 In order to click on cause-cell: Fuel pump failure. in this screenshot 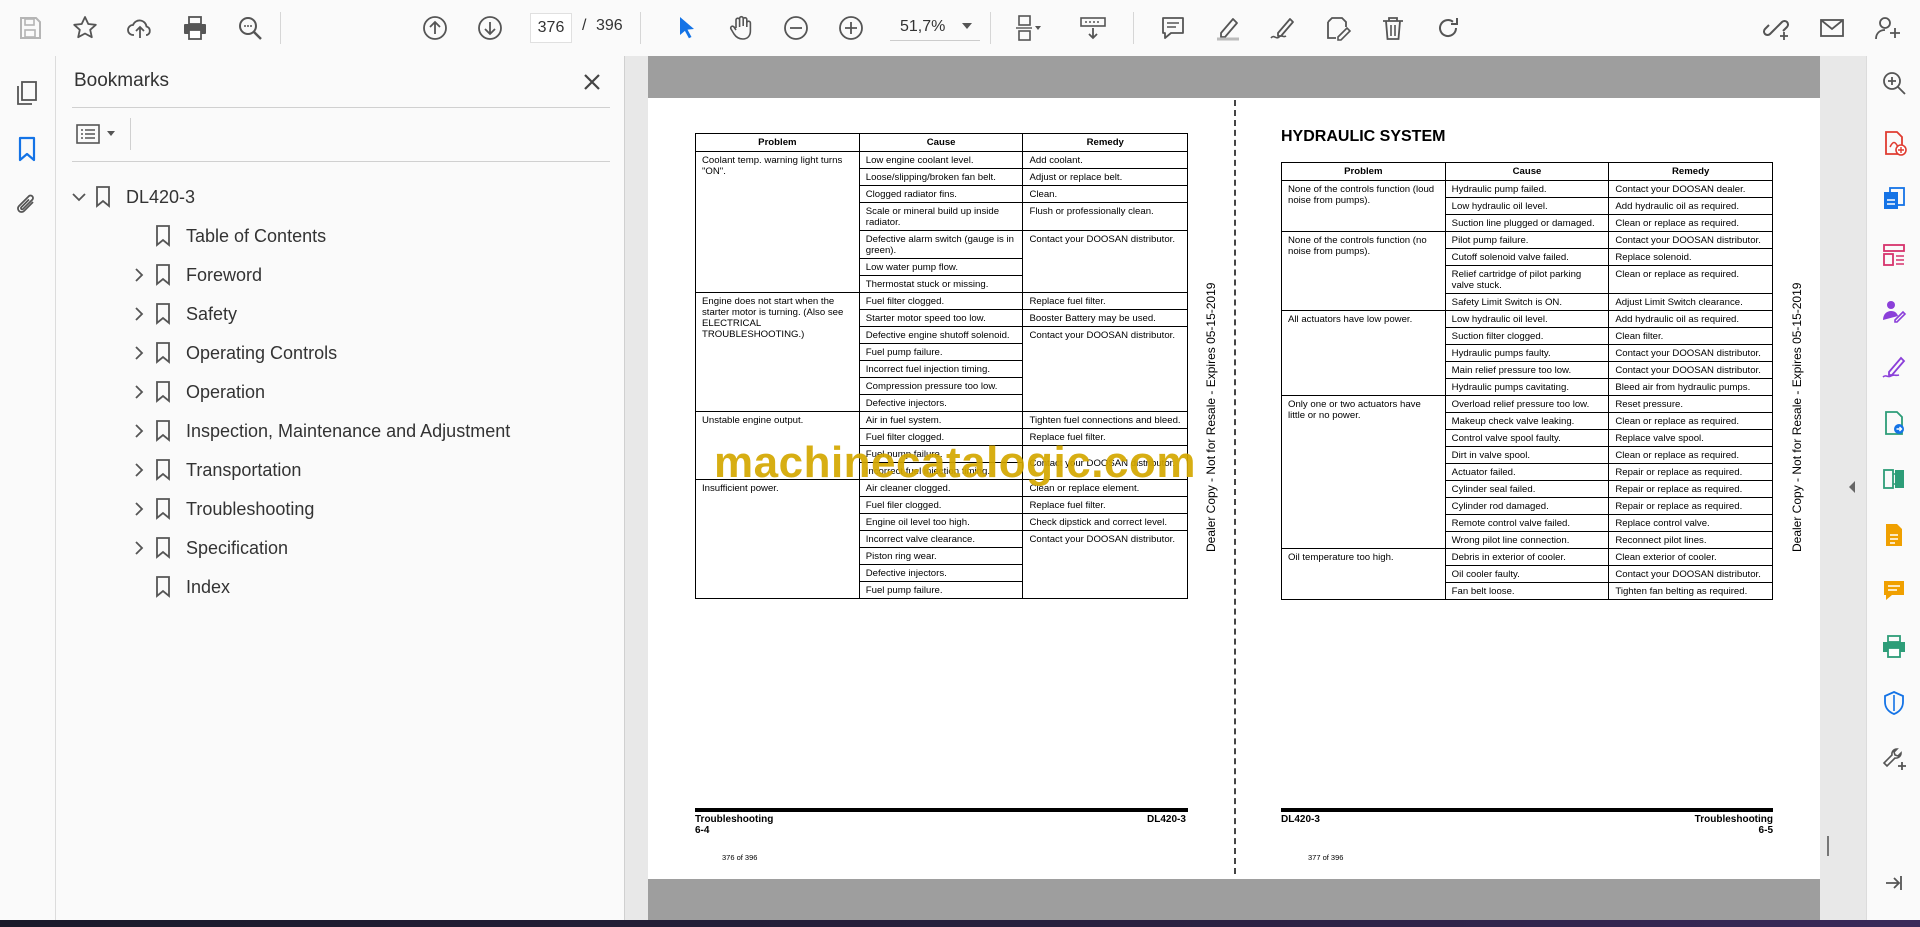, I will do `click(941, 352)`.